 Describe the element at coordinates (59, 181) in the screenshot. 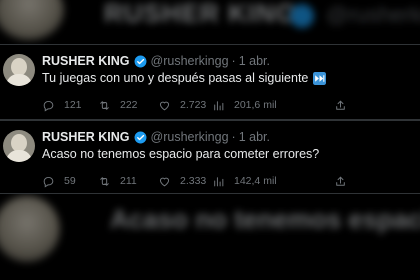

I see `reply-button: 59` at that location.